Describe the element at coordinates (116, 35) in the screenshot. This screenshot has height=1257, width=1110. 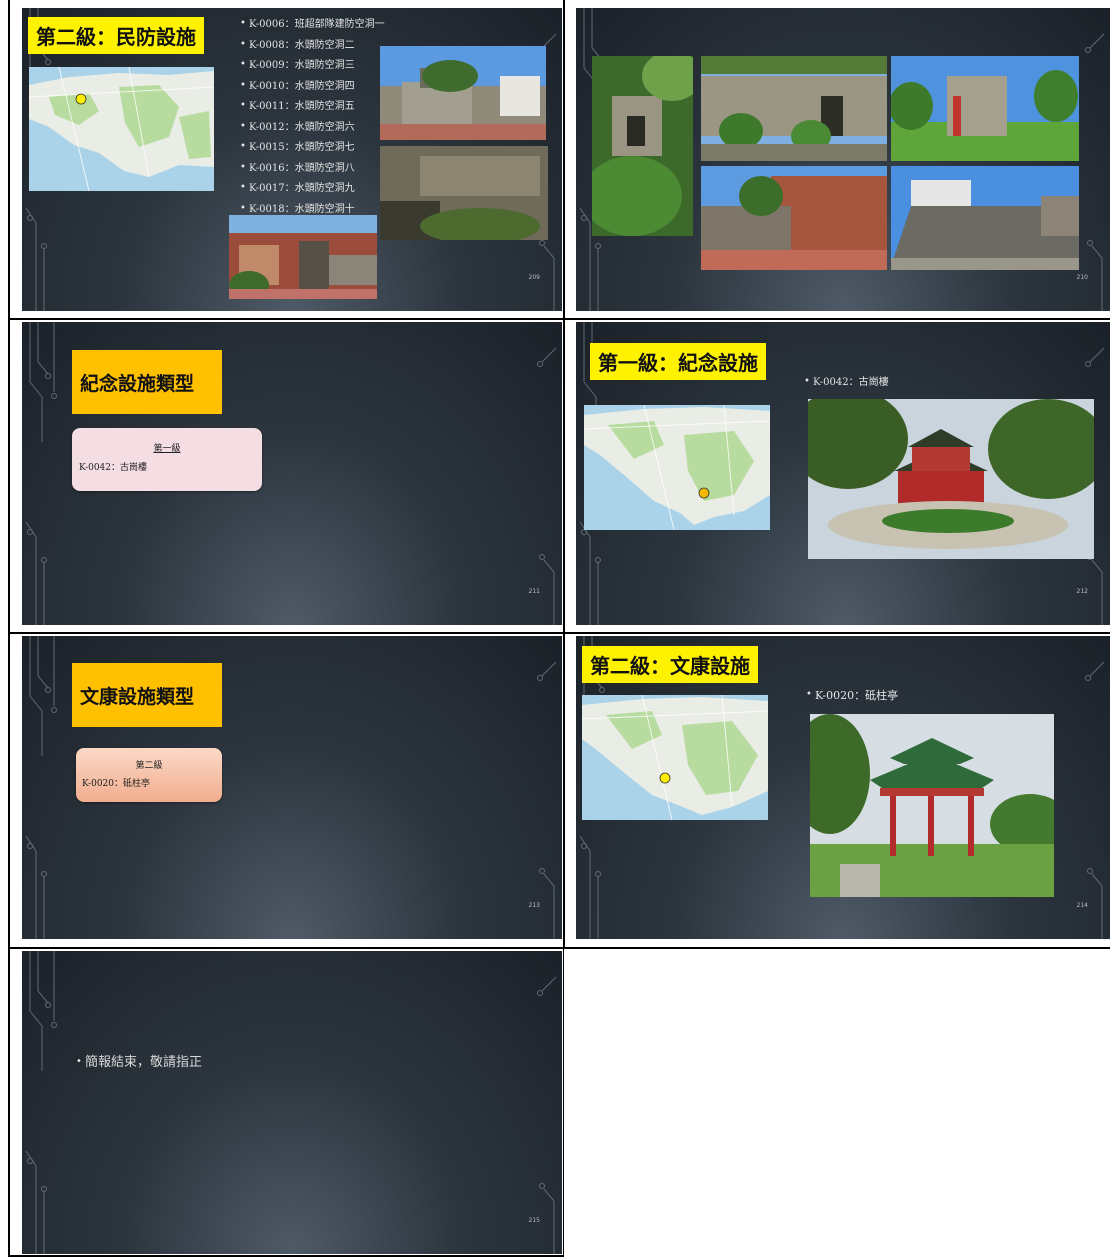
I see `slide-title: 第二級：民防設施` at that location.